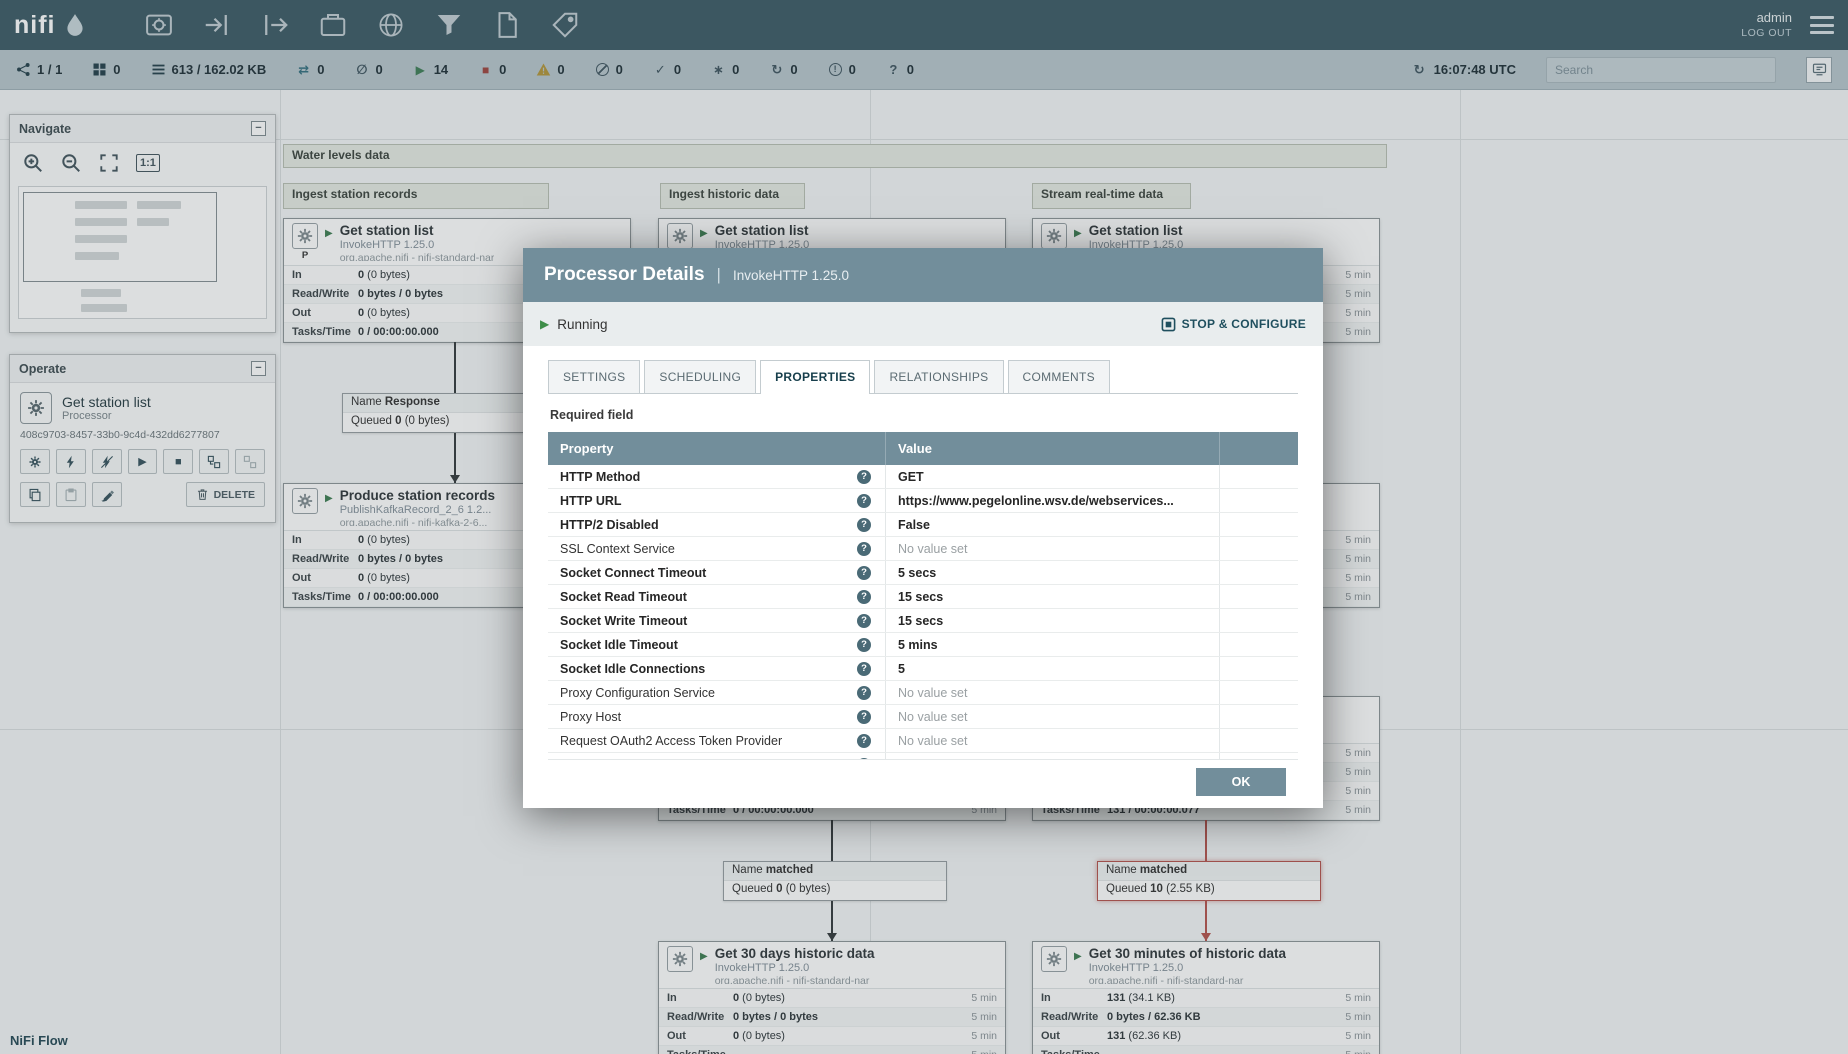  What do you see at coordinates (594, 376) in the screenshot?
I see `tab-settings: SETTINGS` at bounding box center [594, 376].